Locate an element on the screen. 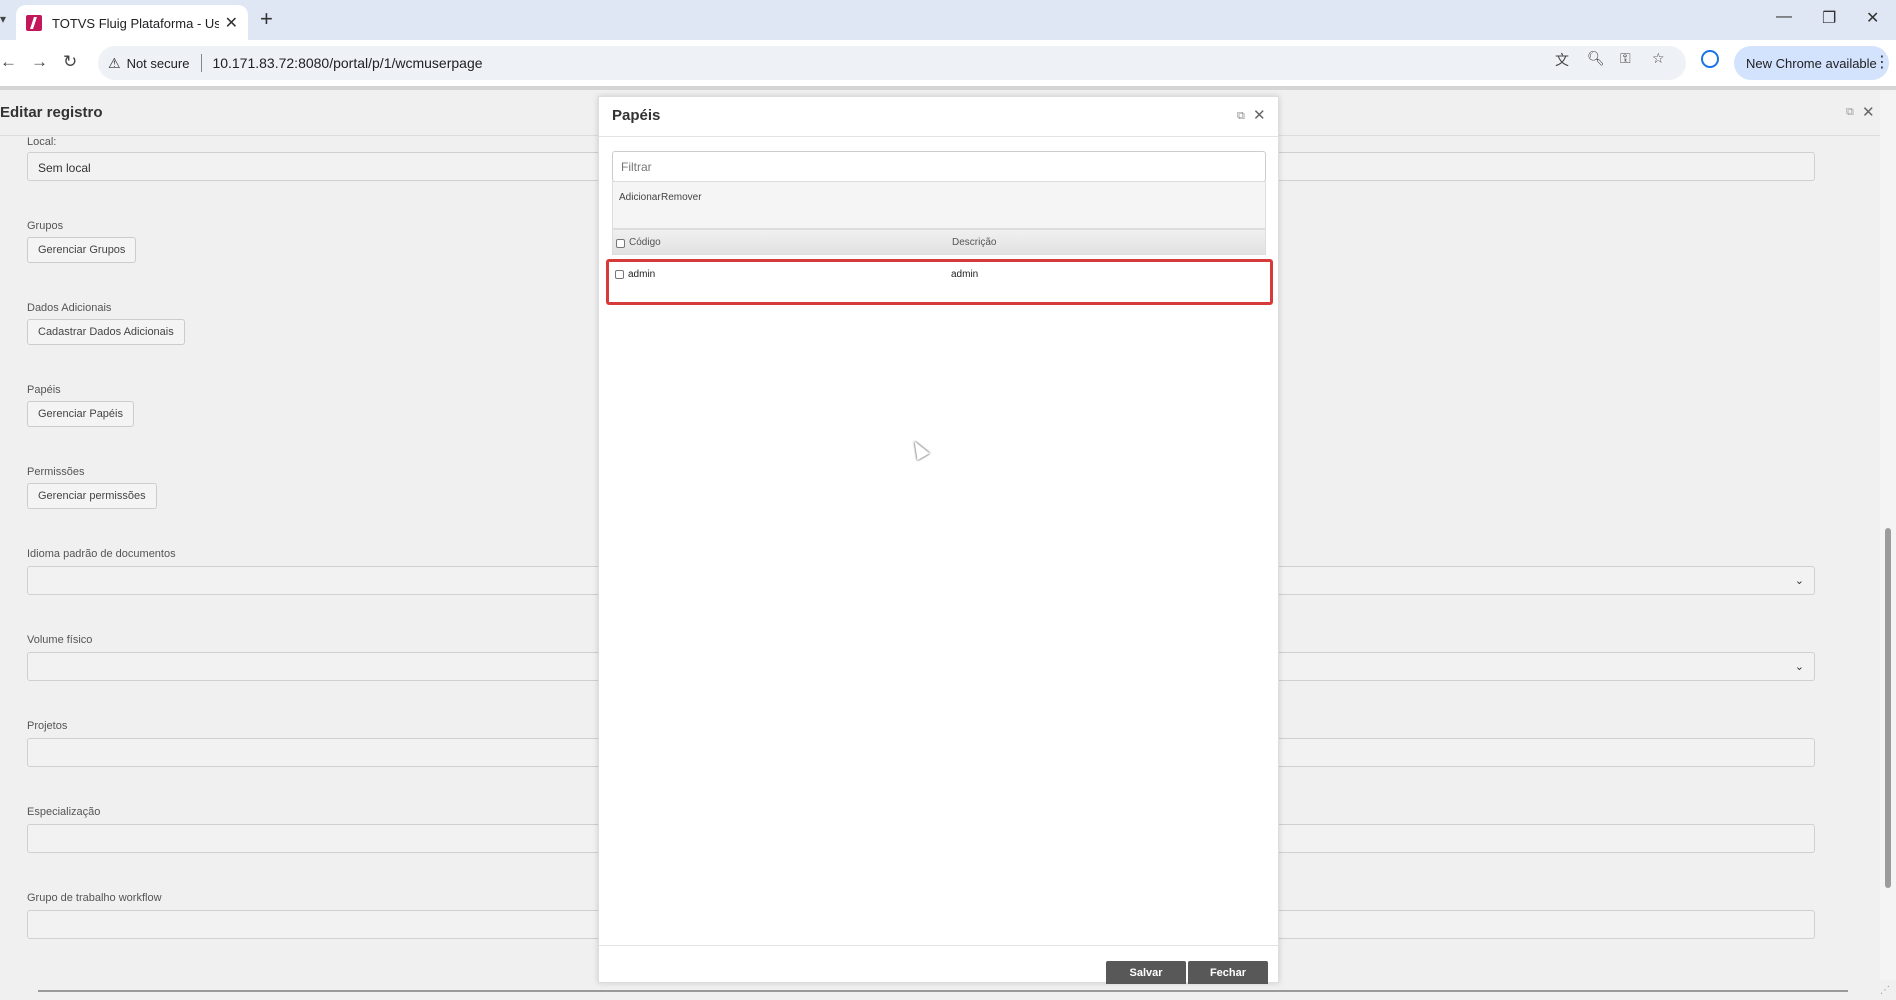 The image size is (1896, 1000). roles-label: Papéis is located at coordinates (44, 390).